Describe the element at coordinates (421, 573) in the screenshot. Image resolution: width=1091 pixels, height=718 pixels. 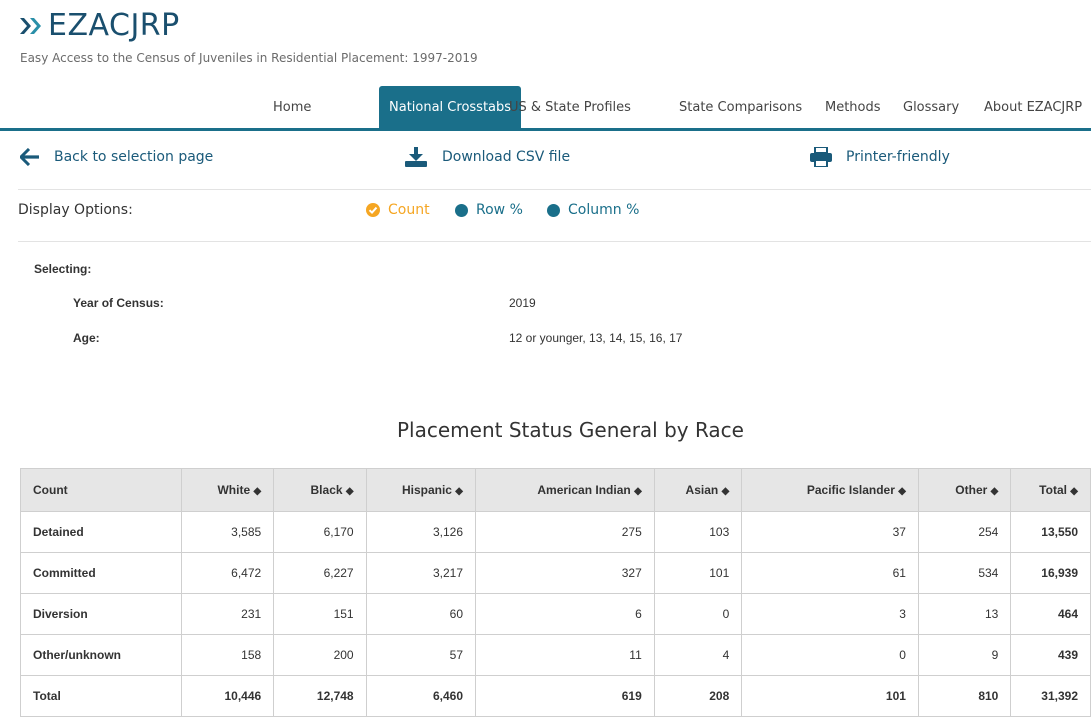
I see `table-cell: 3,217` at that location.